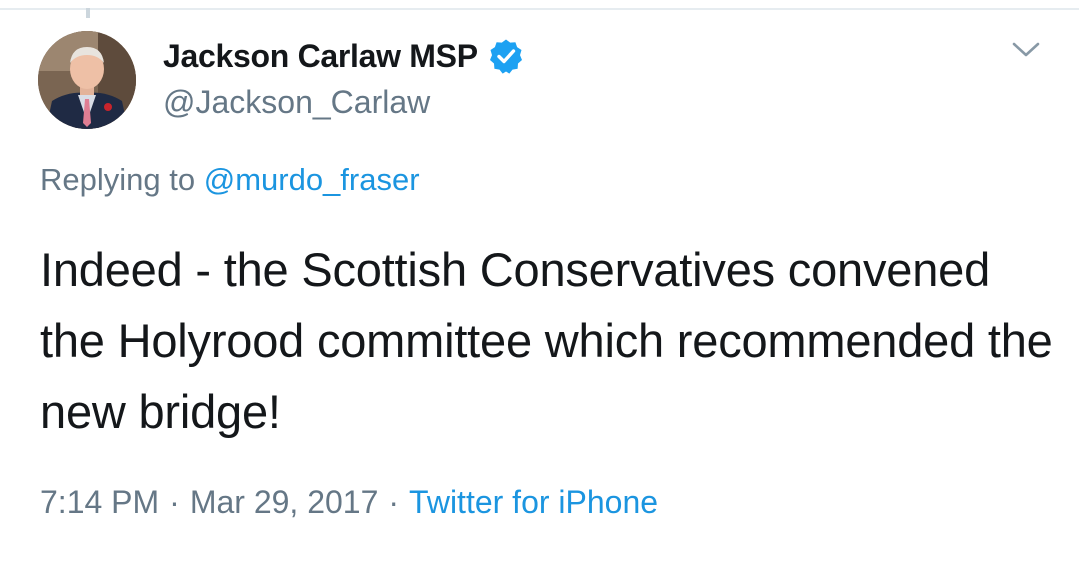 The image size is (1079, 562). What do you see at coordinates (312, 179) in the screenshot?
I see `reply-mention-link: @murdo_fraser` at bounding box center [312, 179].